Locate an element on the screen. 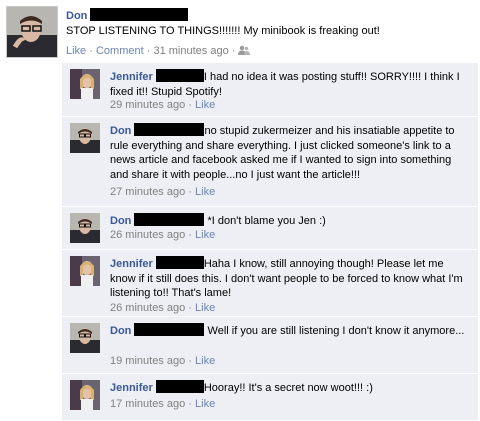  post-author: Don is located at coordinates (76, 16).